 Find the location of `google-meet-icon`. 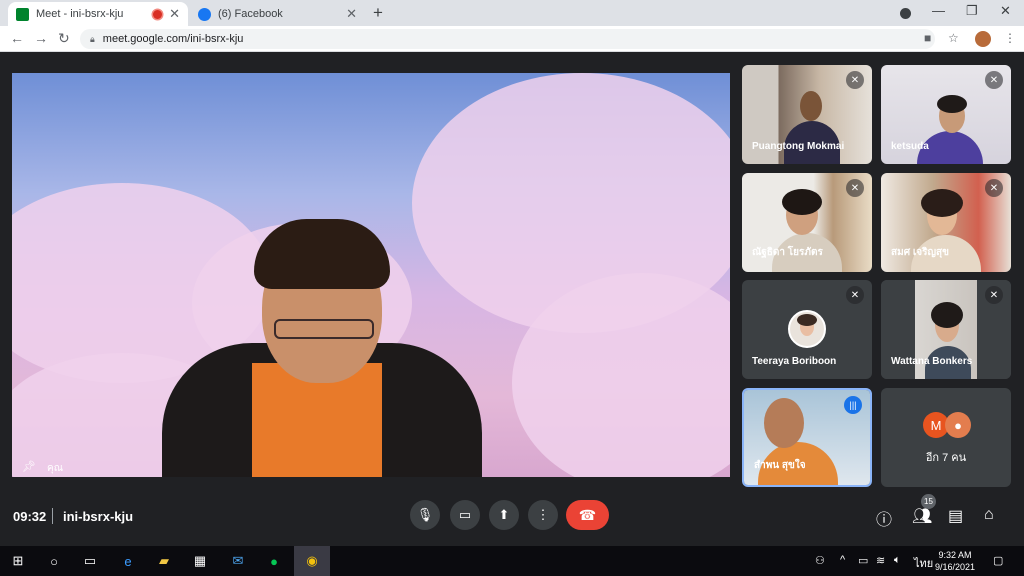

google-meet-icon is located at coordinates (22, 14).